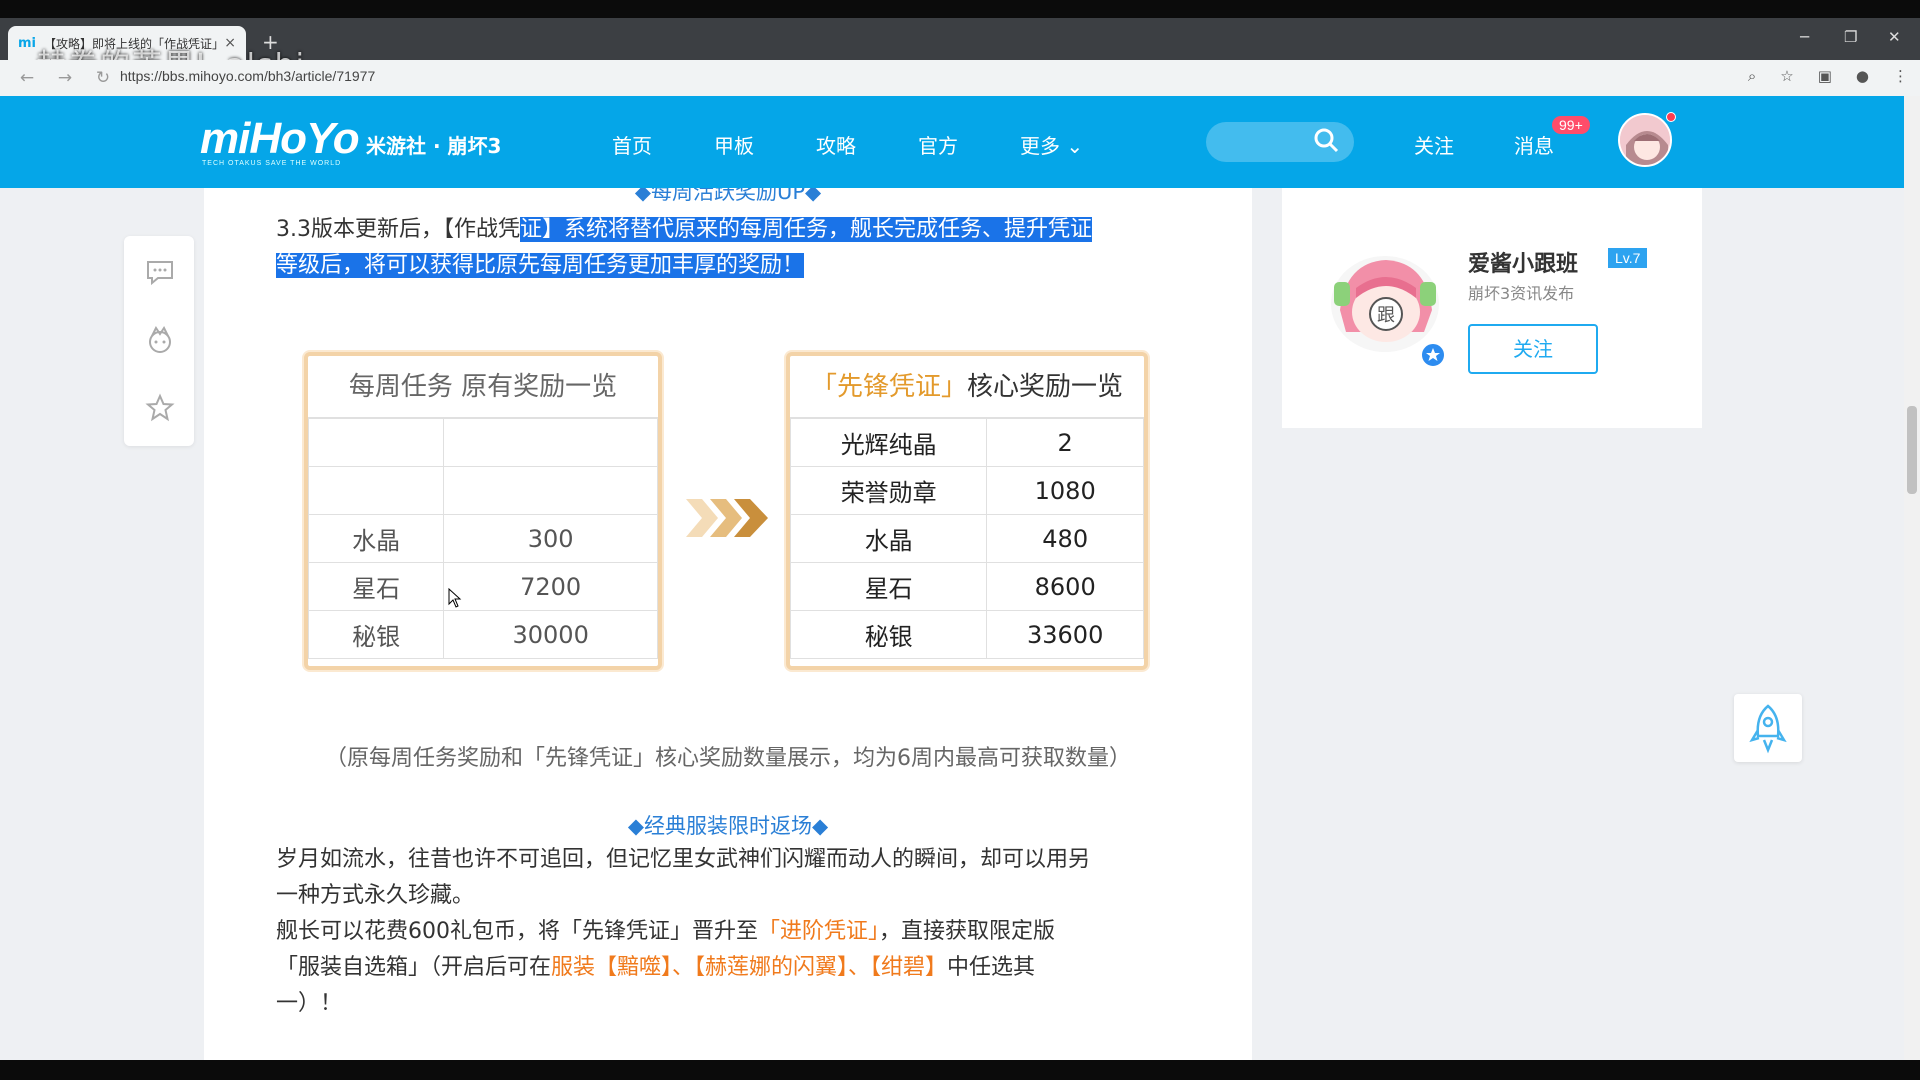  Describe the element at coordinates (160, 272) in the screenshot. I see `comment-icon` at that location.